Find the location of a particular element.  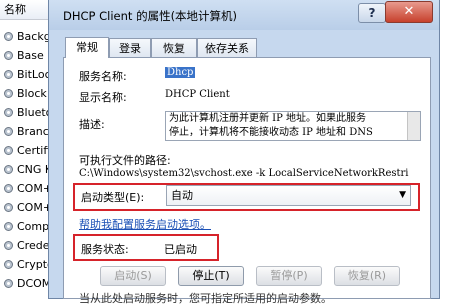

start-button: 启动(S) is located at coordinates (133, 276).